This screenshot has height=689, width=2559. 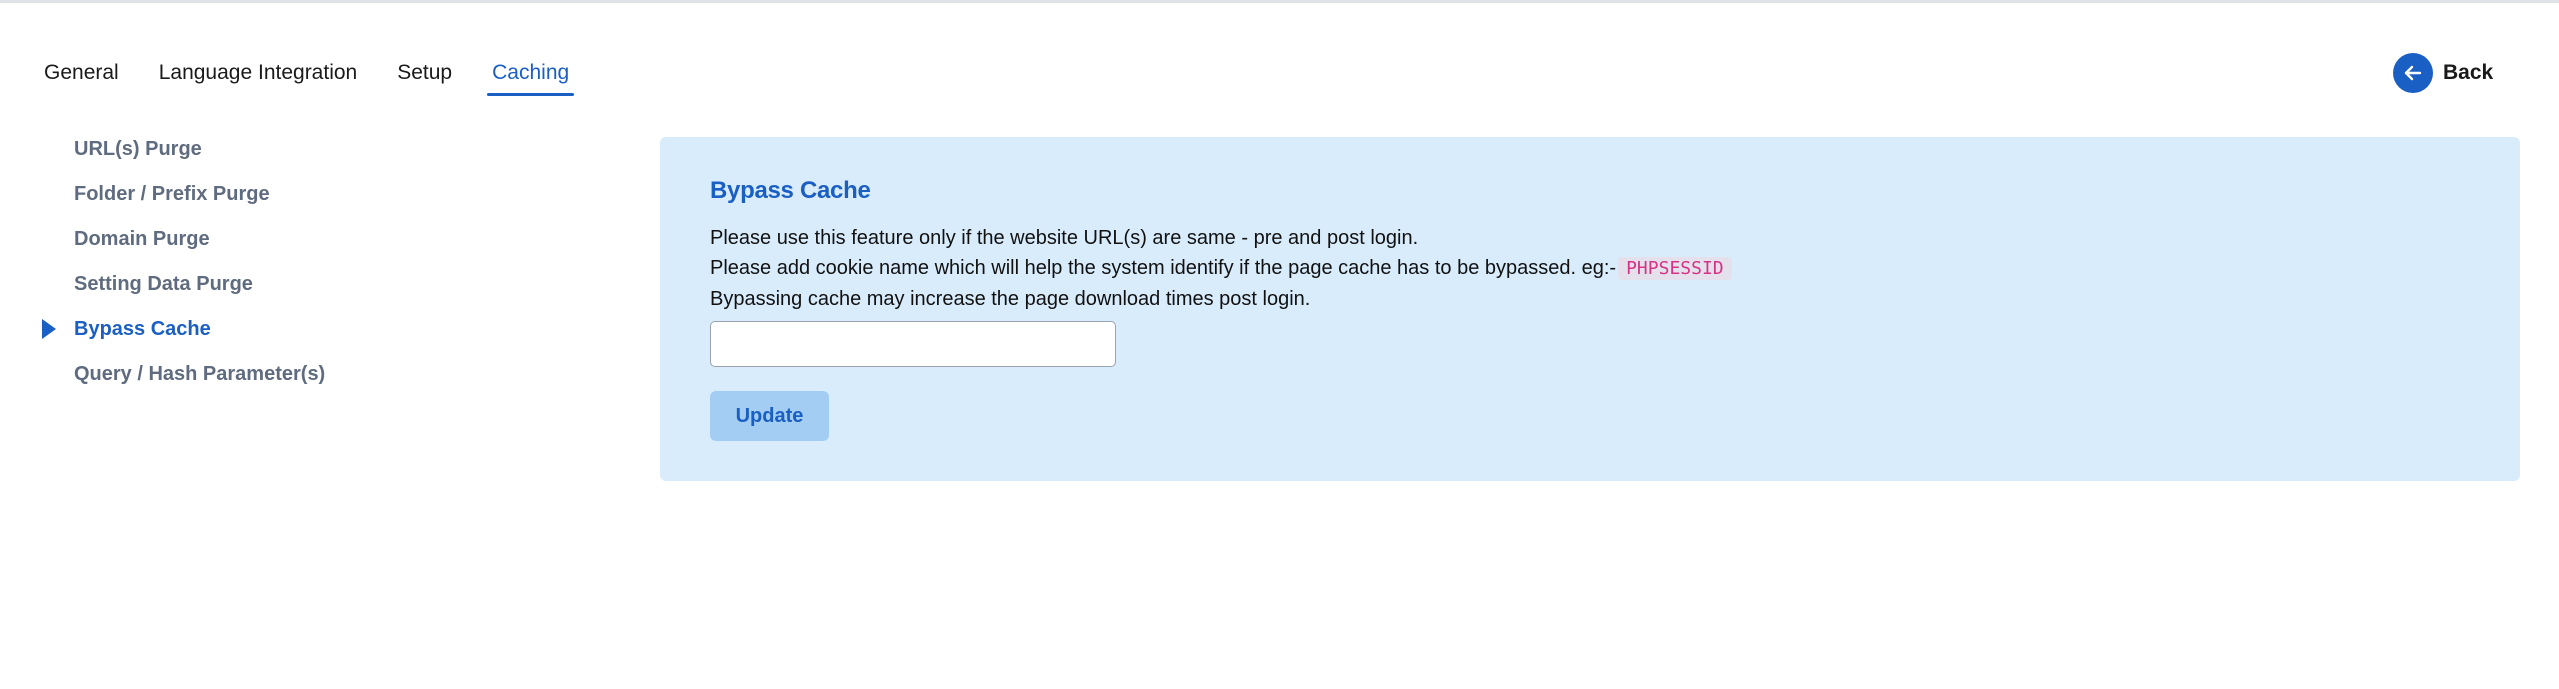 I want to click on sidebar-item-folder-prefix-purge: Folder / Prefix Purge, so click(x=316, y=201).